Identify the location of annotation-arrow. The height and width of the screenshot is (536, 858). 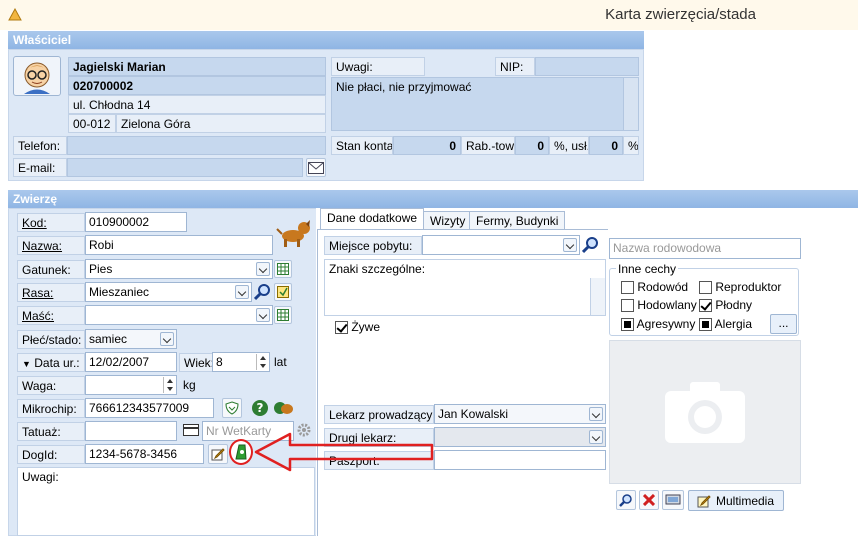
(344, 452).